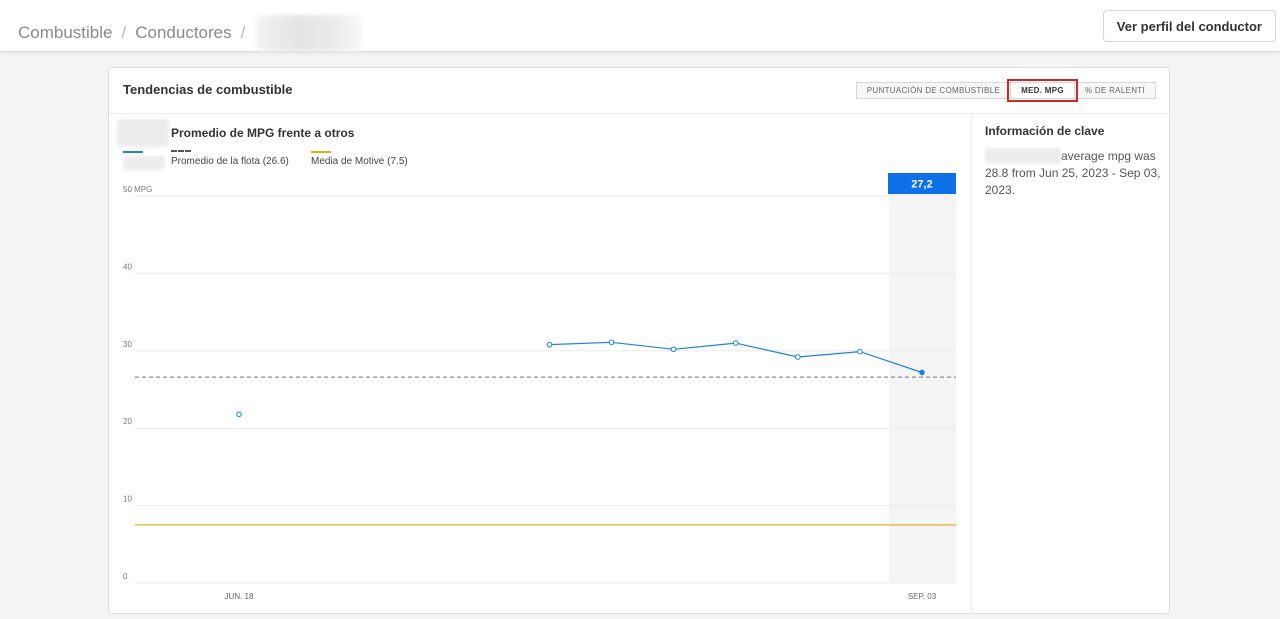  I want to click on highlight-value-label: 27,2, so click(921, 185).